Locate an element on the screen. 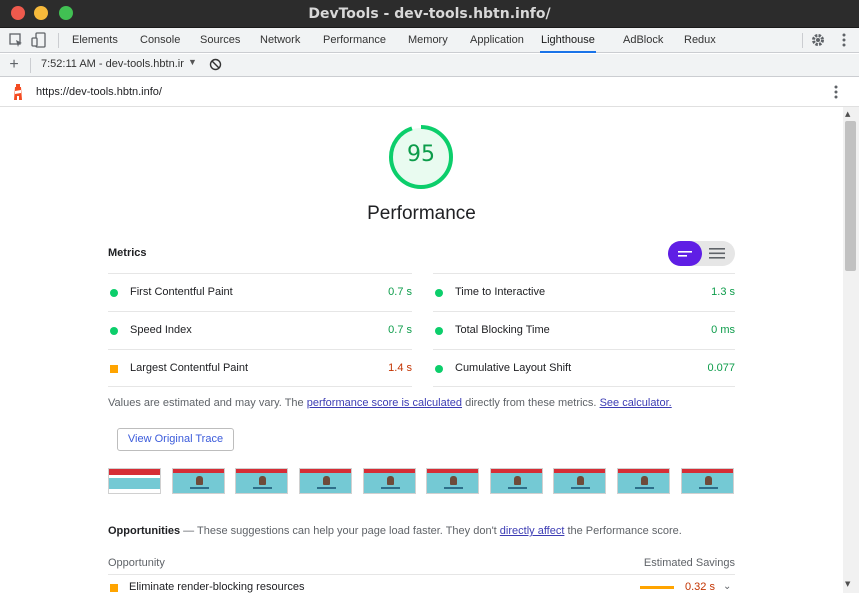 The image size is (859, 593). new-report-button: + is located at coordinates (14, 65).